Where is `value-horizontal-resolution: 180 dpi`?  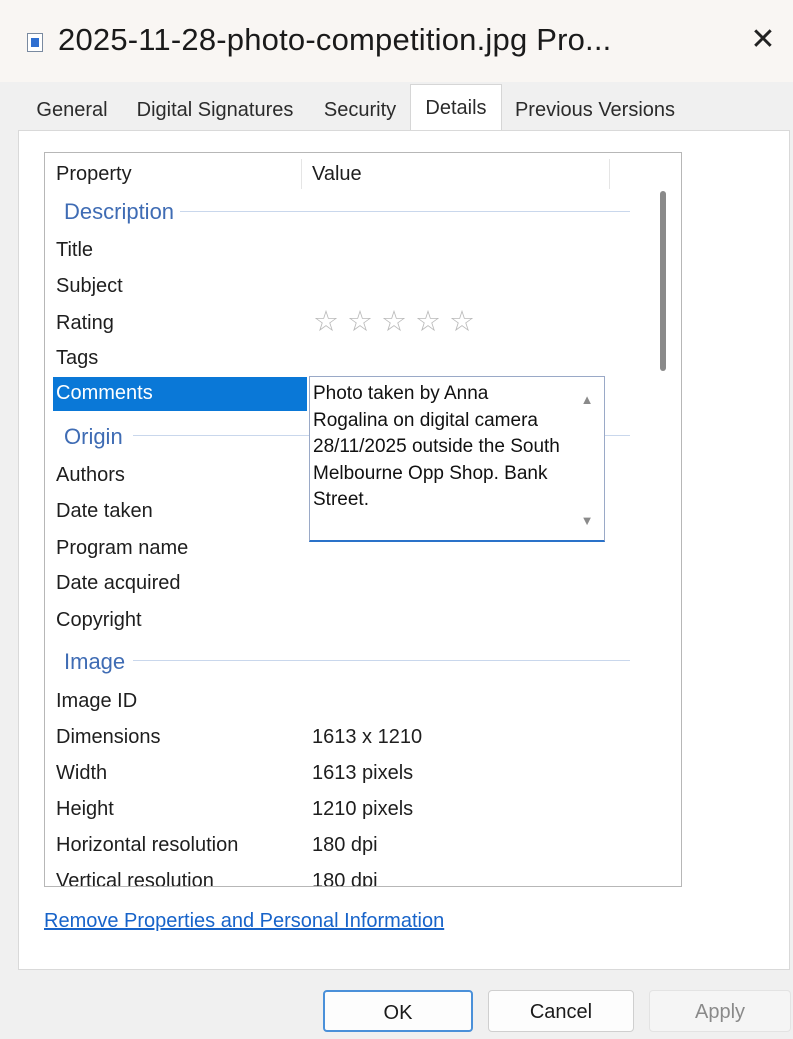 value-horizontal-resolution: 180 dpi is located at coordinates (345, 845).